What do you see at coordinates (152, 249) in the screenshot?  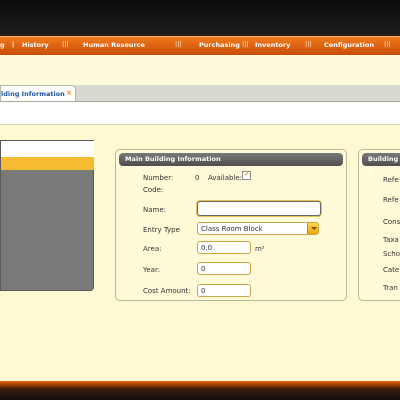 I see `area-label: Area:` at bounding box center [152, 249].